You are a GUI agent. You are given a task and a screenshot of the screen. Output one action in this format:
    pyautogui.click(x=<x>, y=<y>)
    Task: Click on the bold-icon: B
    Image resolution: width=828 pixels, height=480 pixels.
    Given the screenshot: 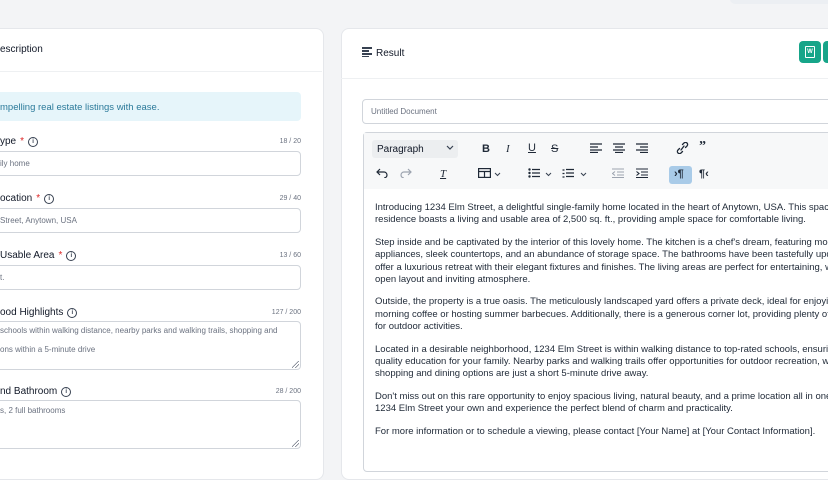 What is the action you would take?
    pyautogui.click(x=486, y=149)
    